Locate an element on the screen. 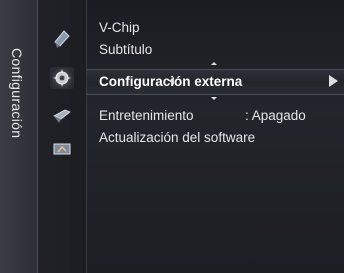 This screenshot has width=344, height=273. category-icon-column is located at coordinates (62, 136).